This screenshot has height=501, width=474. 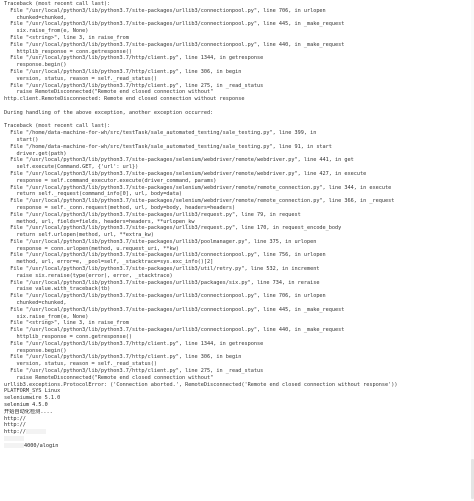 I want to click on platform-line: selenium 4.5.0, so click(x=26, y=405).